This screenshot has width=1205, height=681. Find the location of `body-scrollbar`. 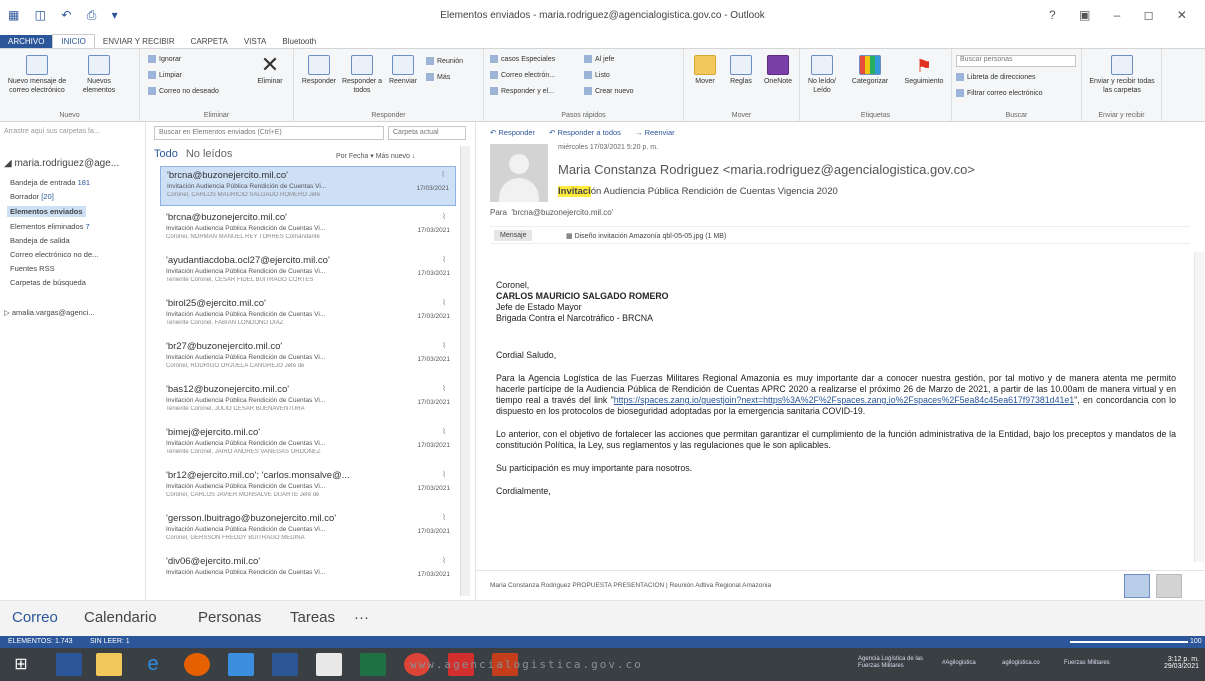

body-scrollbar is located at coordinates (1199, 407).